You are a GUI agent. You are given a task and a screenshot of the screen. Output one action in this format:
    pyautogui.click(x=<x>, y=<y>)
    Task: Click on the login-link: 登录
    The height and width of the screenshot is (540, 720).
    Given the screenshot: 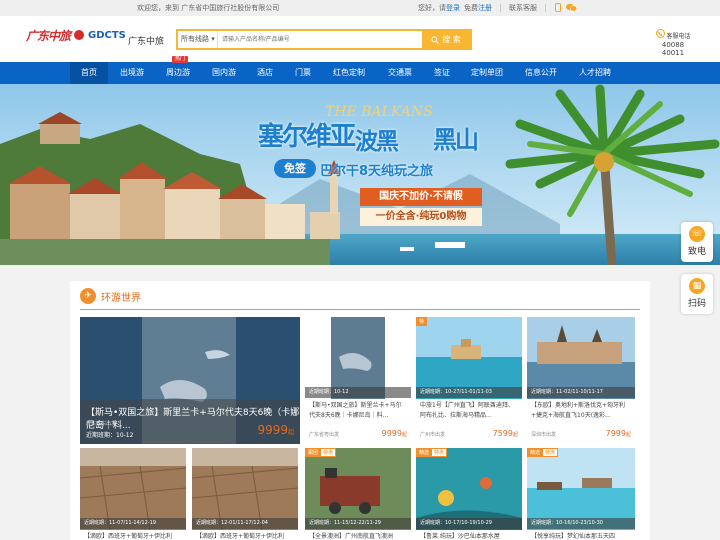 What is the action you would take?
    pyautogui.click(x=453, y=8)
    